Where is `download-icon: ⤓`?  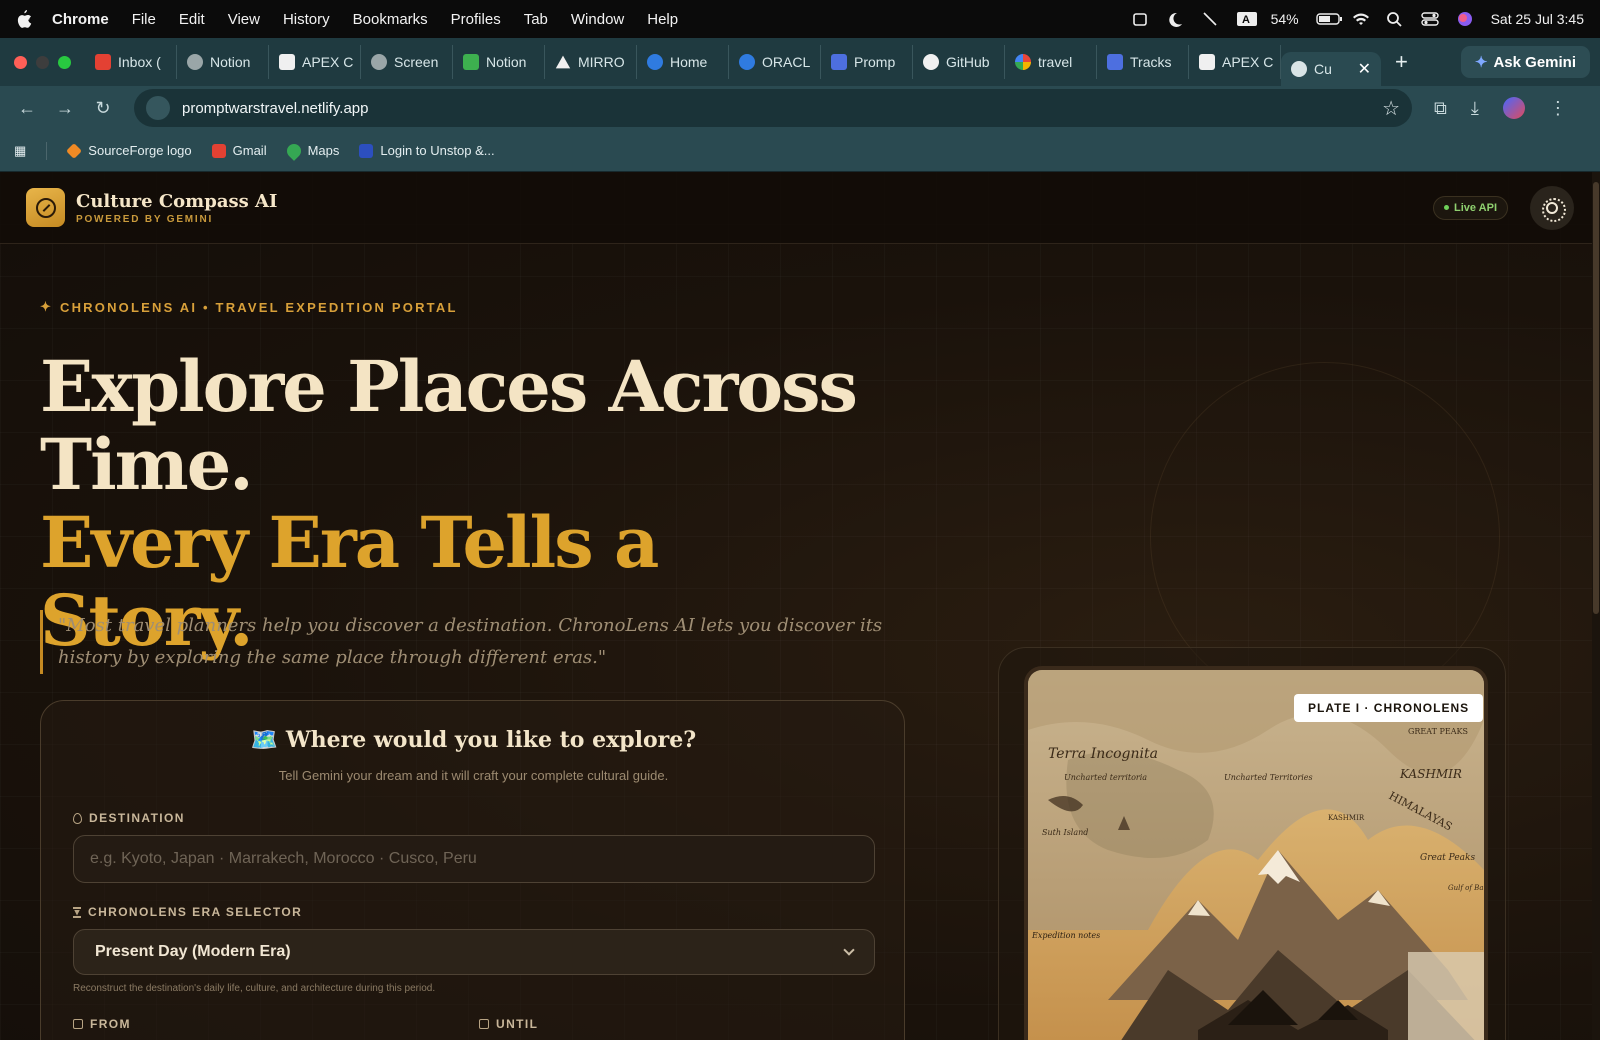 download-icon: ⤓ is located at coordinates (1475, 108).